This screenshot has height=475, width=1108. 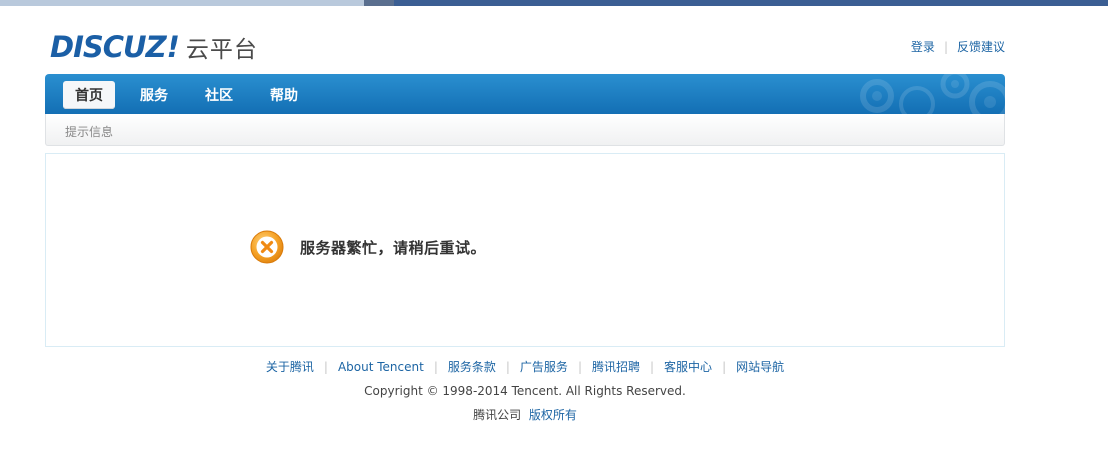 What do you see at coordinates (525, 130) in the screenshot?
I see `breadcrumb: 提示信息` at bounding box center [525, 130].